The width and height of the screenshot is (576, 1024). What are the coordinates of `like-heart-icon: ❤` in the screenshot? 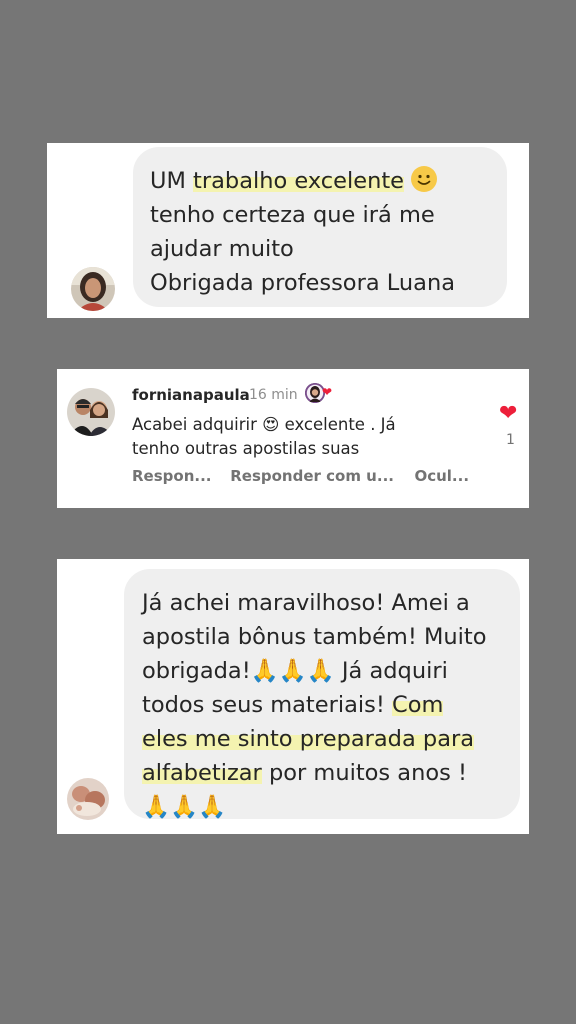 It's located at (508, 414).